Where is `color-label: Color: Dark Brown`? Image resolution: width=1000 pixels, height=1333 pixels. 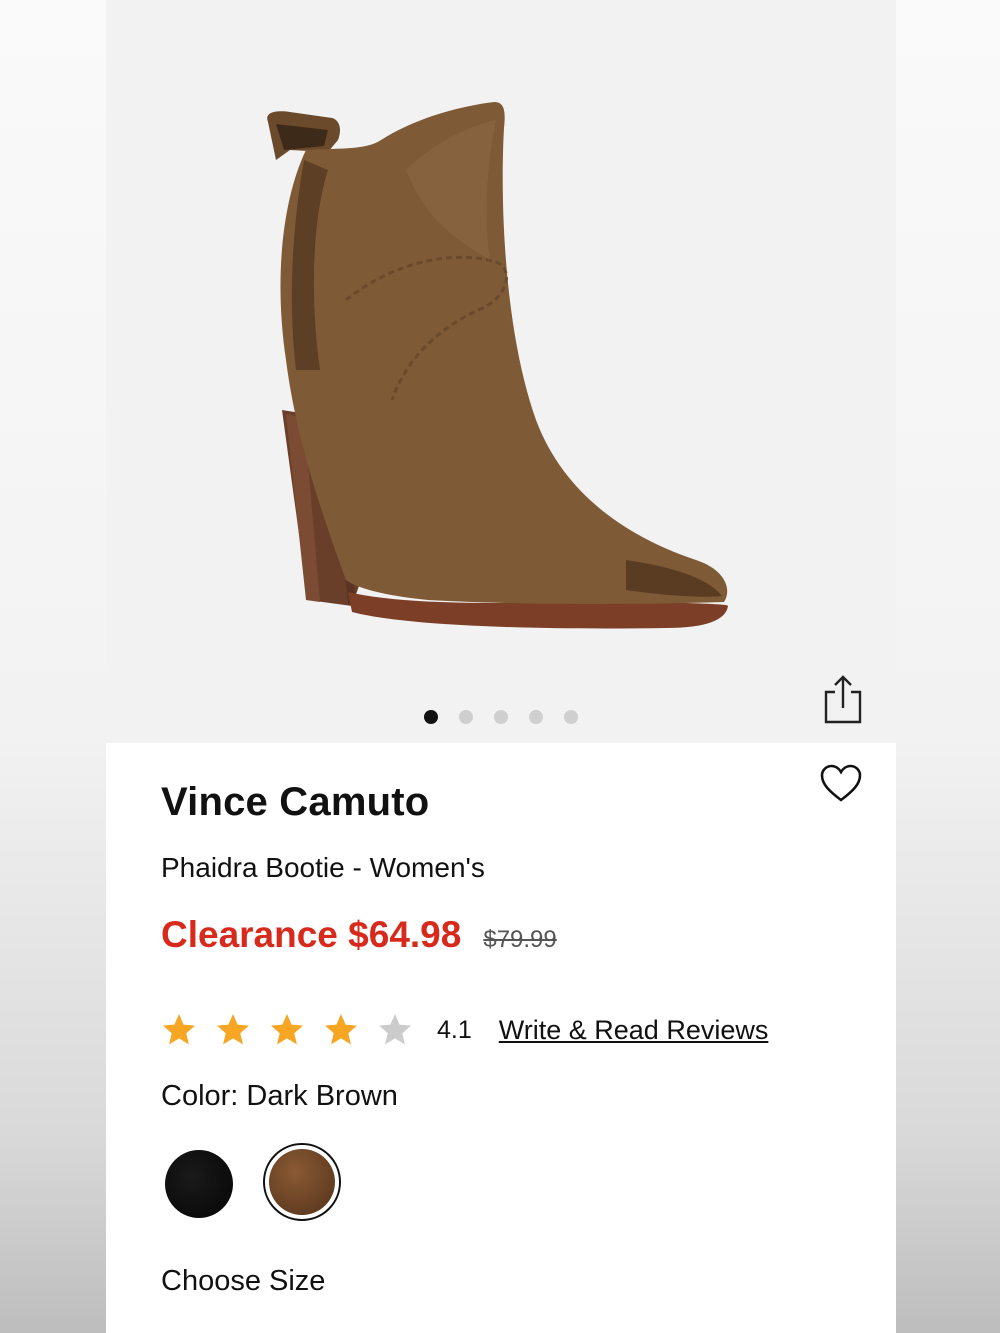 color-label: Color: Dark Brown is located at coordinates (279, 1096).